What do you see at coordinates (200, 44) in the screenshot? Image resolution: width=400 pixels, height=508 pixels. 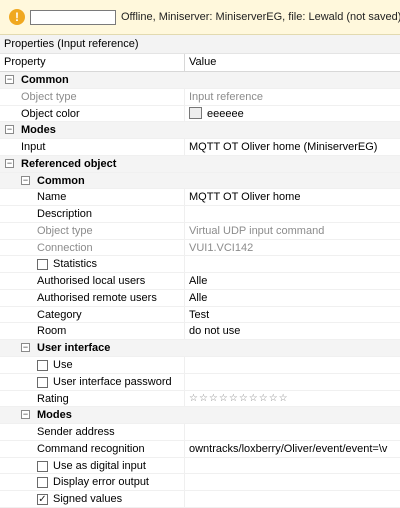 I see `panel-title: Properties (Input reference)` at bounding box center [200, 44].